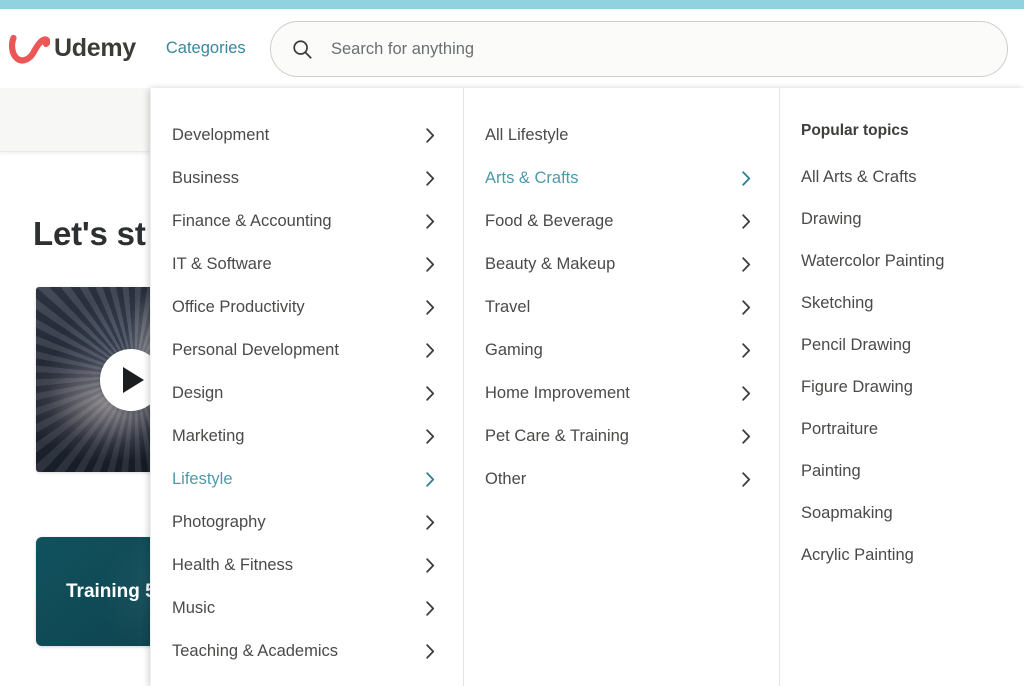  What do you see at coordinates (89, 233) in the screenshot?
I see `page-title: Let's st` at bounding box center [89, 233].